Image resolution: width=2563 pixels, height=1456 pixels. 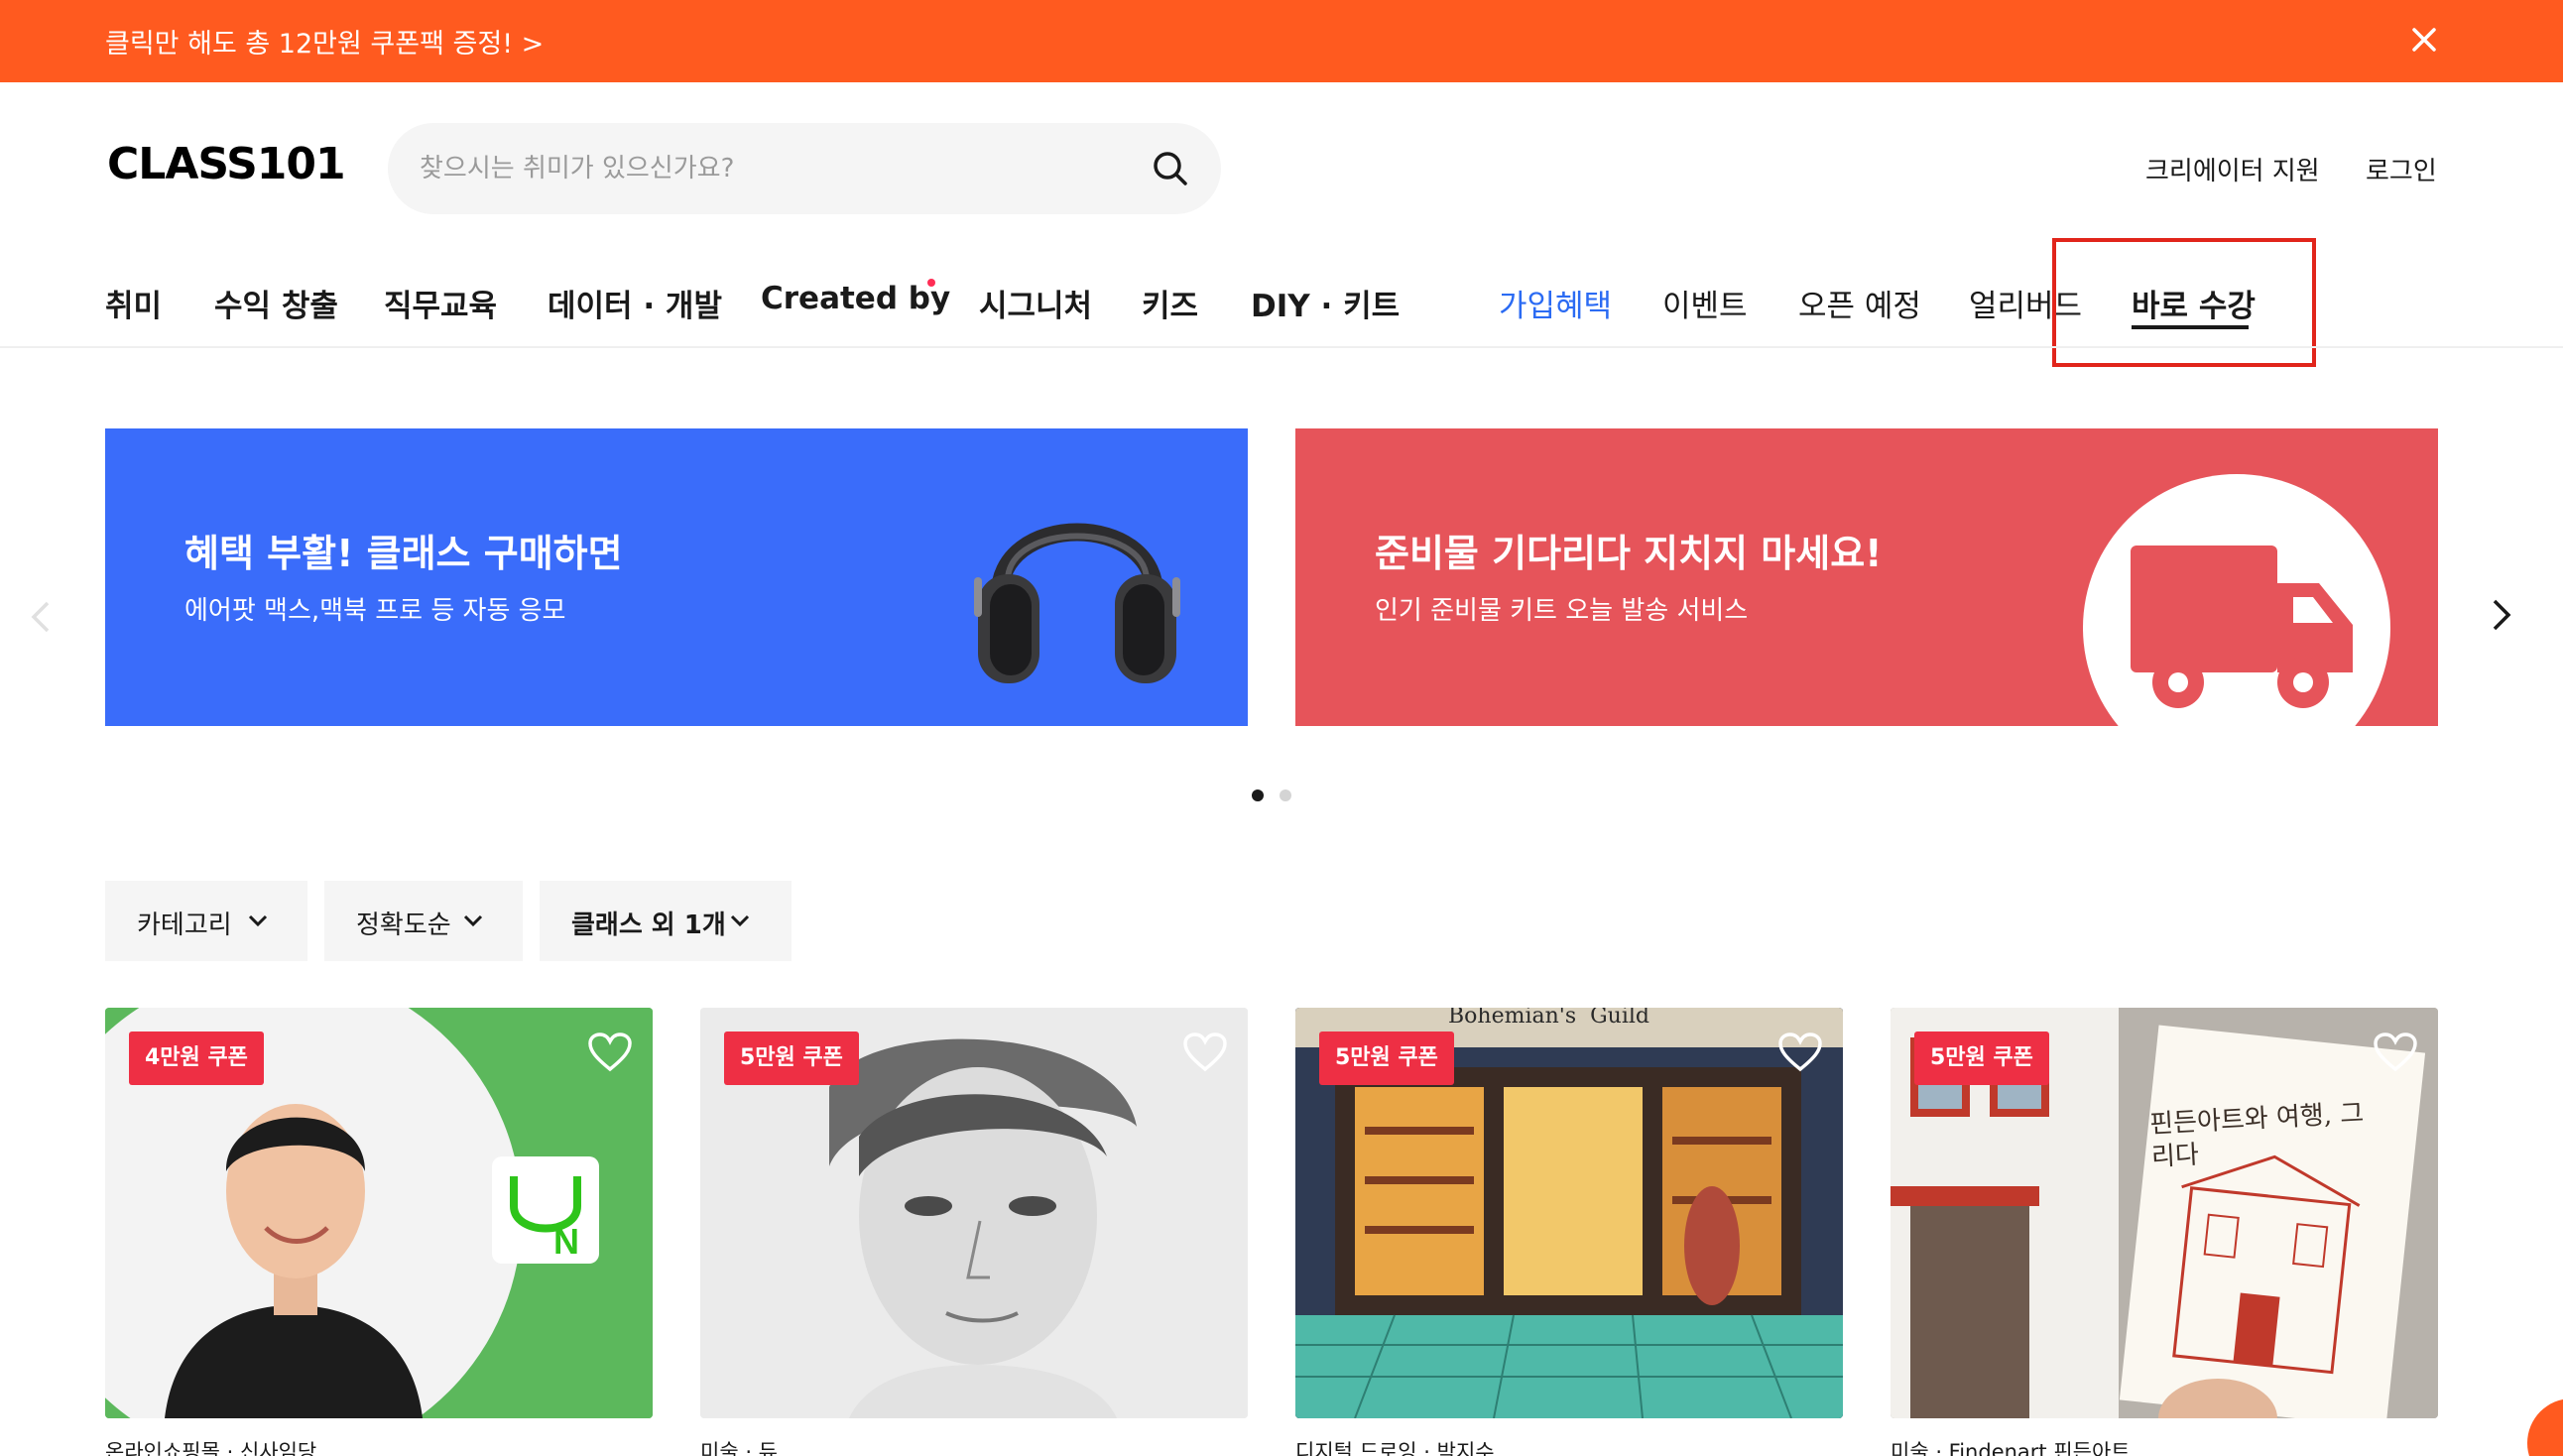 I want to click on filter-label: 클래스 외 1개, so click(x=648, y=925).